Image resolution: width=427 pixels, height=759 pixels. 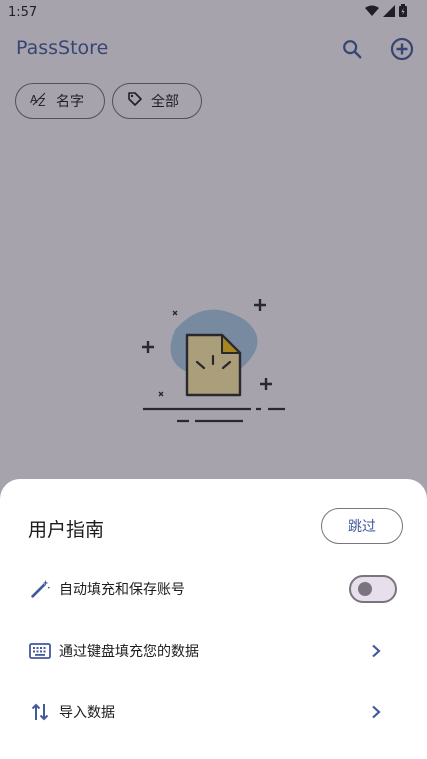 What do you see at coordinates (40, 651) in the screenshot?
I see `keyboard-icon` at bounding box center [40, 651].